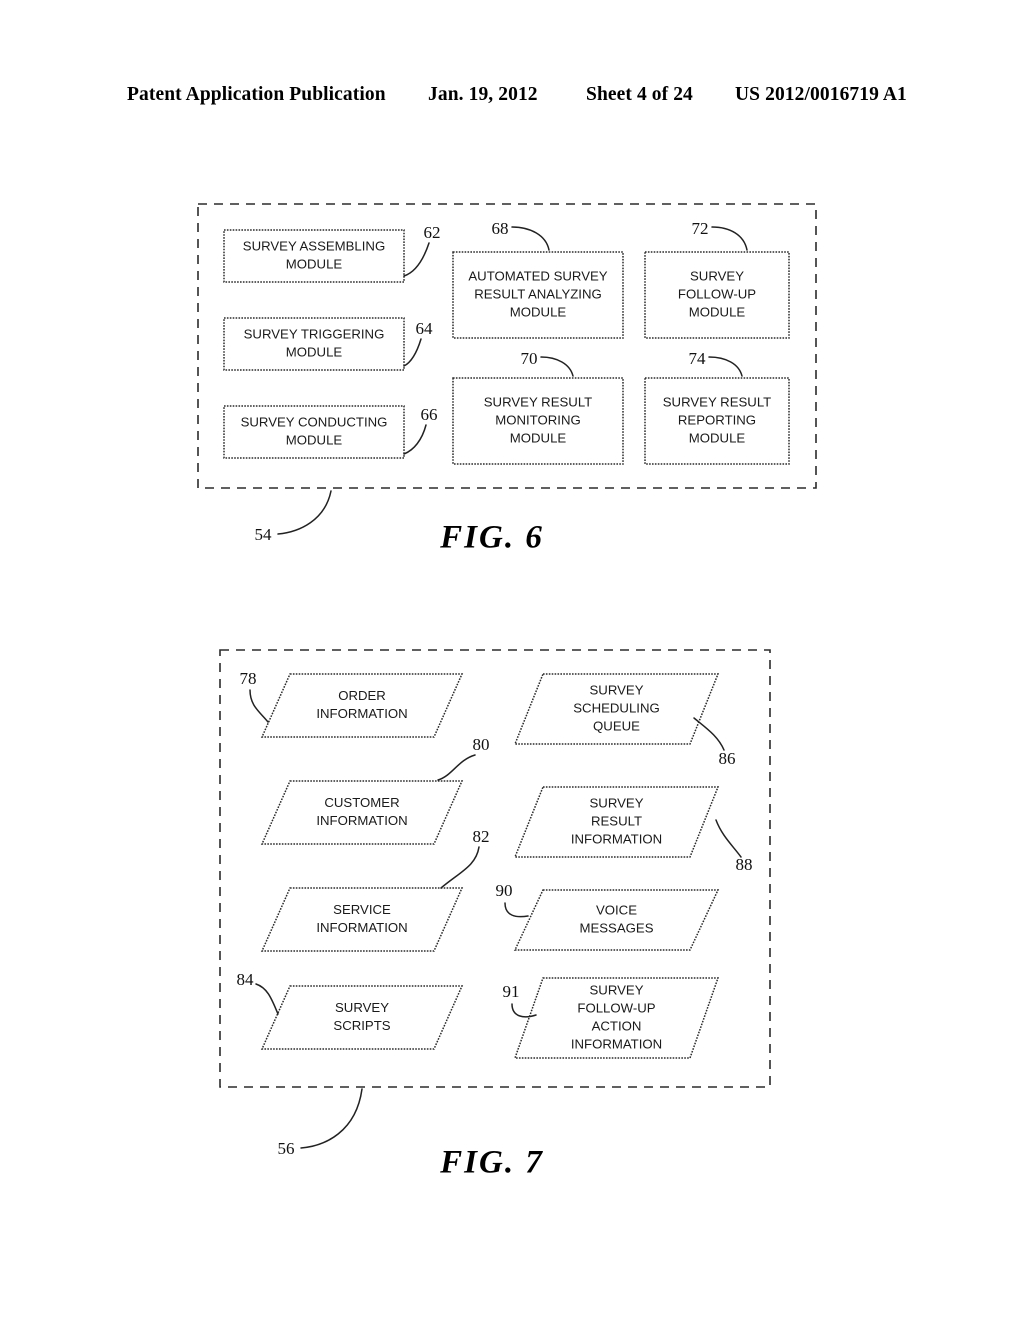 This screenshot has height=1320, width=1024. I want to click on node-label-line: ACTION, so click(617, 1025).